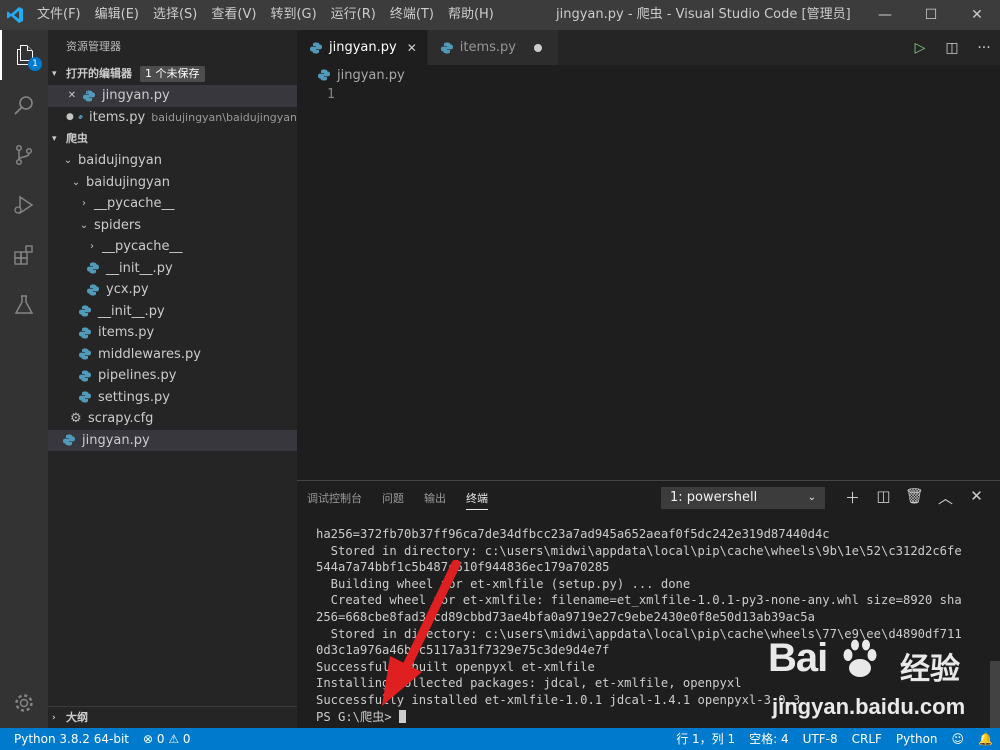 Image resolution: width=1000 pixels, height=750 pixels. I want to click on menu-help: 帮助(H), so click(471, 15).